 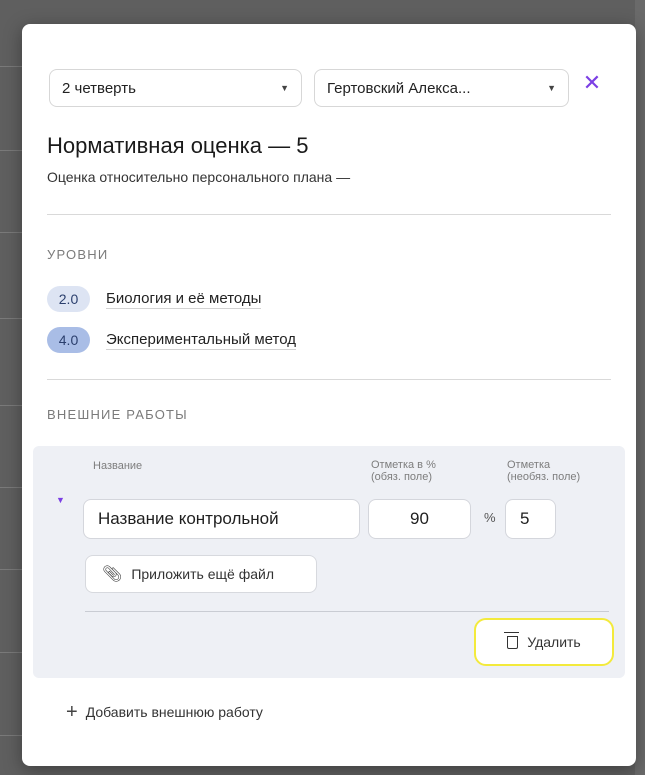 I want to click on level-name: Экспериментальный метод, so click(x=201, y=340).